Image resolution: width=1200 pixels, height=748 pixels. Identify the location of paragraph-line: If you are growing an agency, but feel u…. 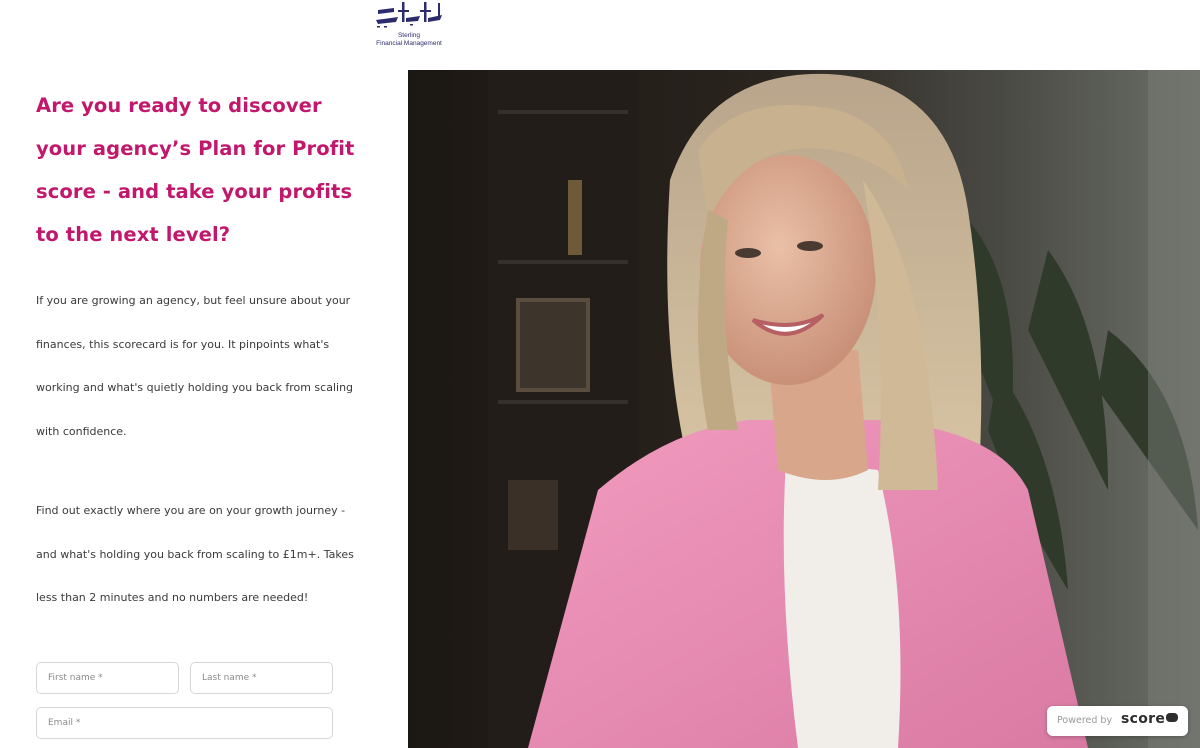
(193, 300).